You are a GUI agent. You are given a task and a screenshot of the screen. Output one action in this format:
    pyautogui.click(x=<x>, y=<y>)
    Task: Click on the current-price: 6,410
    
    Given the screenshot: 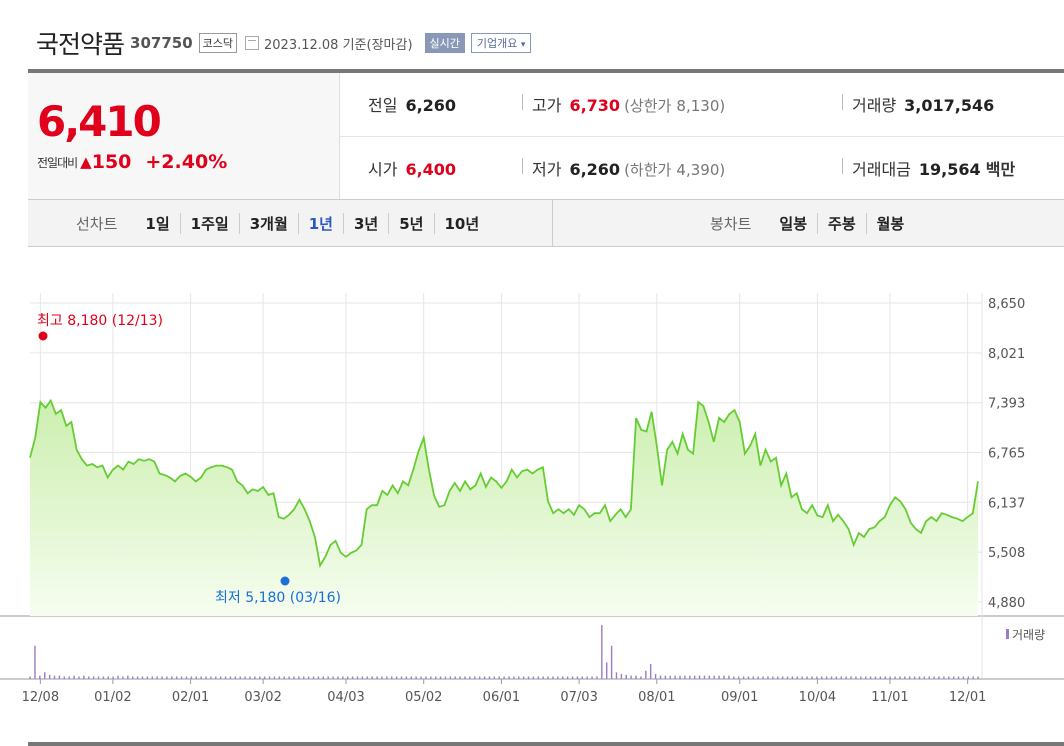 What is the action you would take?
    pyautogui.click(x=99, y=121)
    